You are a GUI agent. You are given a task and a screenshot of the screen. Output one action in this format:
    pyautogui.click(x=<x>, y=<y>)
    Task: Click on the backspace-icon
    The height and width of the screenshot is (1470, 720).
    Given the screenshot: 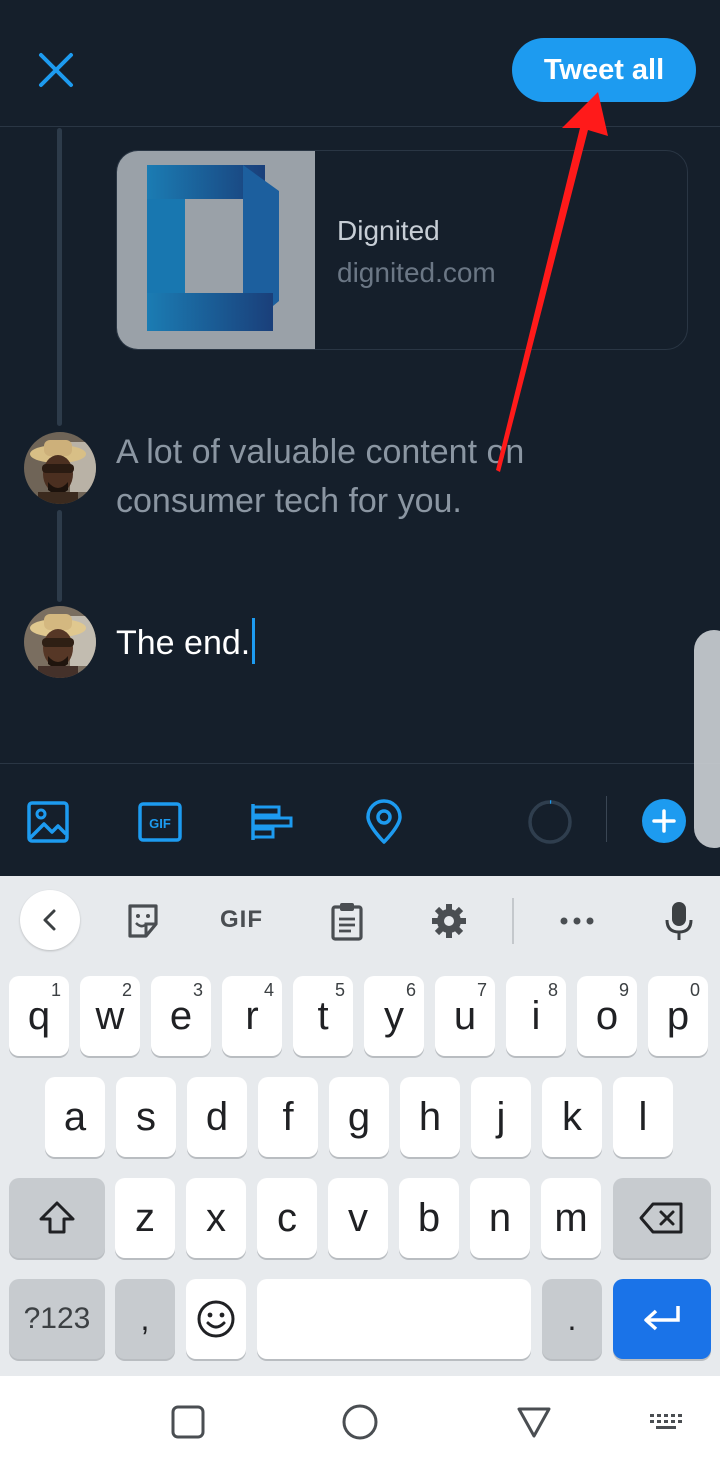 What is the action you would take?
    pyautogui.click(x=661, y=1218)
    